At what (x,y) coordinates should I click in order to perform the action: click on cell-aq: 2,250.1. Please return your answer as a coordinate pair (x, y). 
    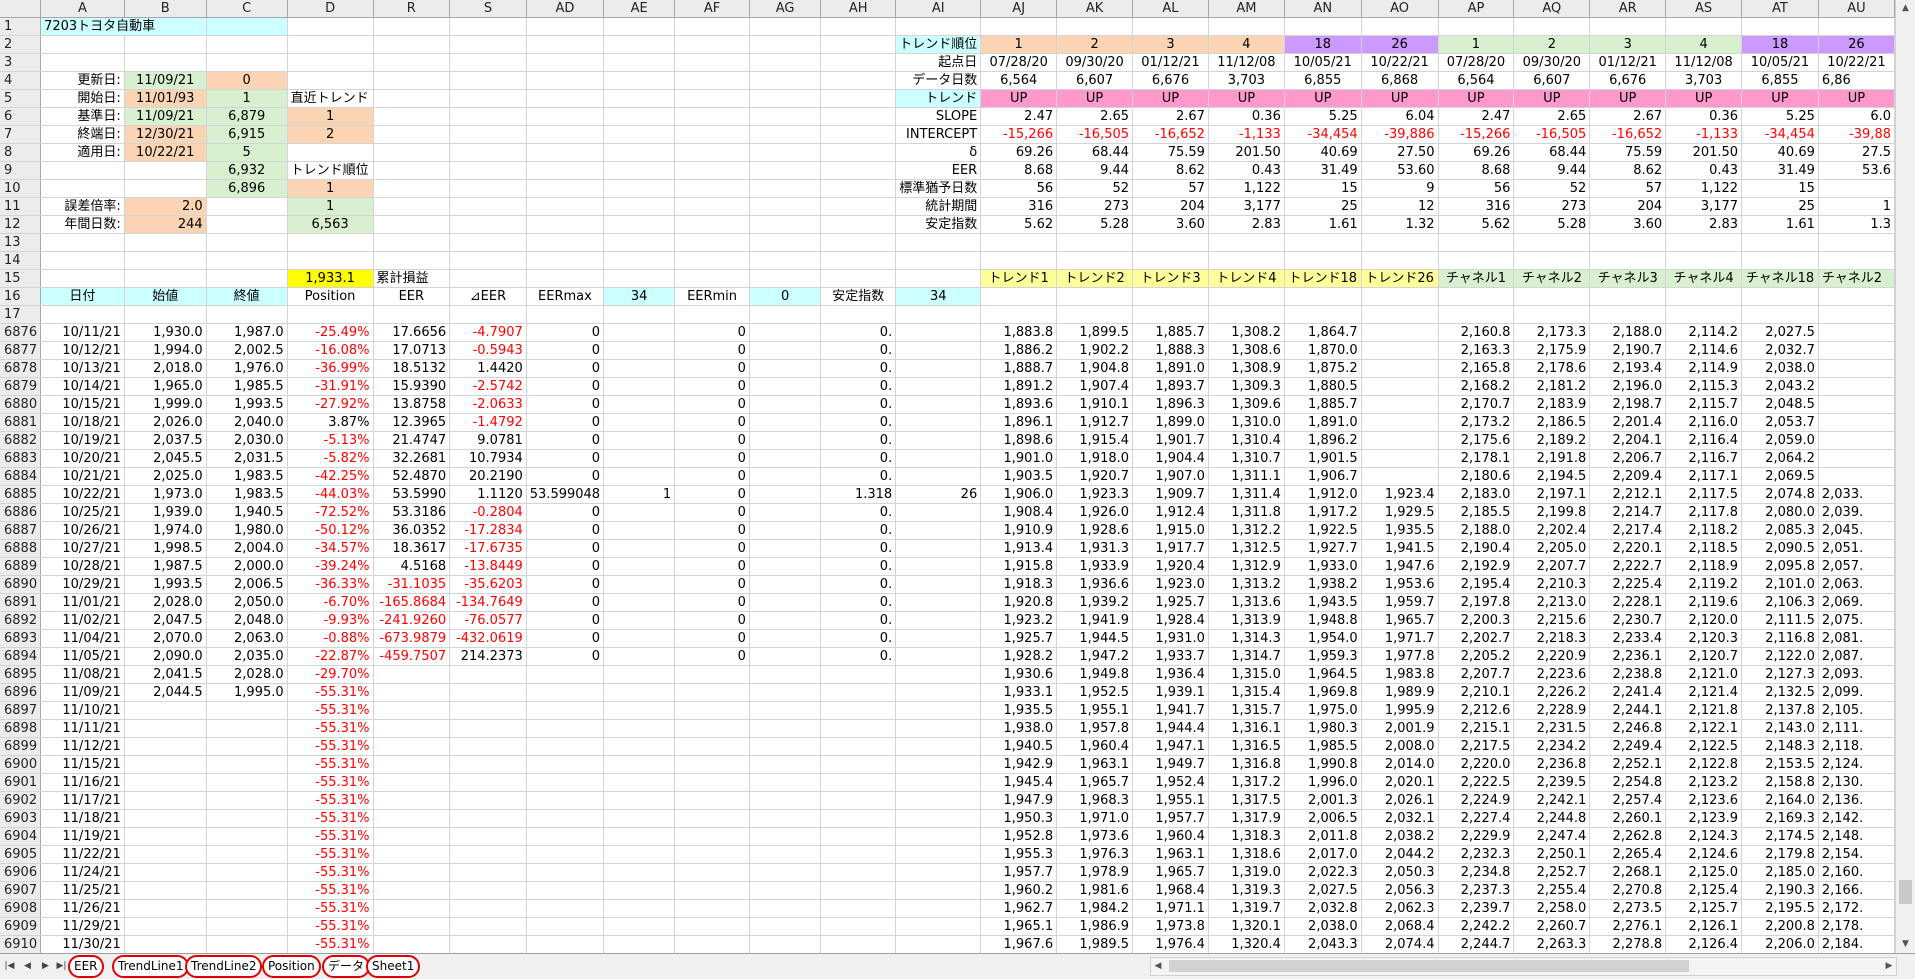
    Looking at the image, I should click on (1552, 854).